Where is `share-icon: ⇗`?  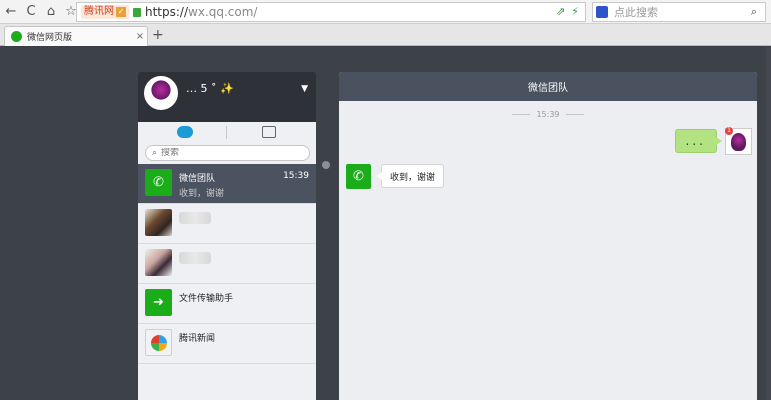
share-icon: ⇗ is located at coordinates (560, 11).